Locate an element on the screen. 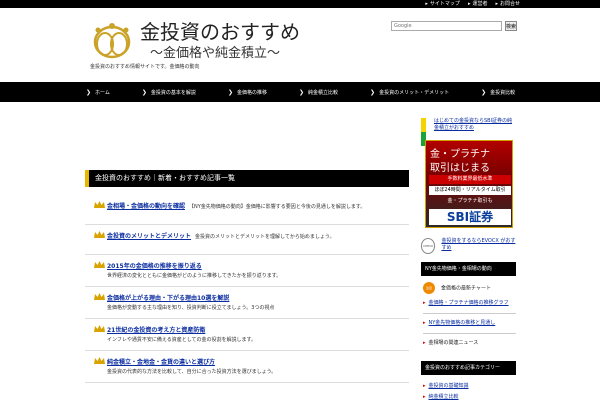 Image resolution: width=600 pixels, height=400 pixels. sidebar-link: 純金積立比較 is located at coordinates (469, 396).